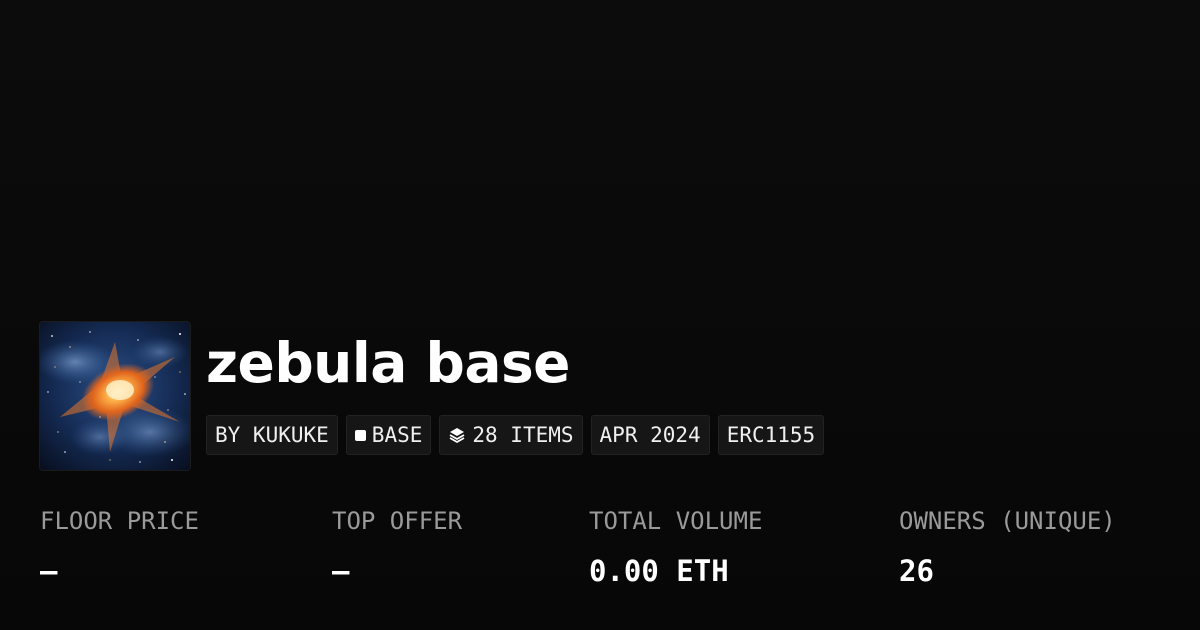 This screenshot has width=1200, height=630. What do you see at coordinates (397, 521) in the screenshot?
I see `stat-label: TOP OFFER` at bounding box center [397, 521].